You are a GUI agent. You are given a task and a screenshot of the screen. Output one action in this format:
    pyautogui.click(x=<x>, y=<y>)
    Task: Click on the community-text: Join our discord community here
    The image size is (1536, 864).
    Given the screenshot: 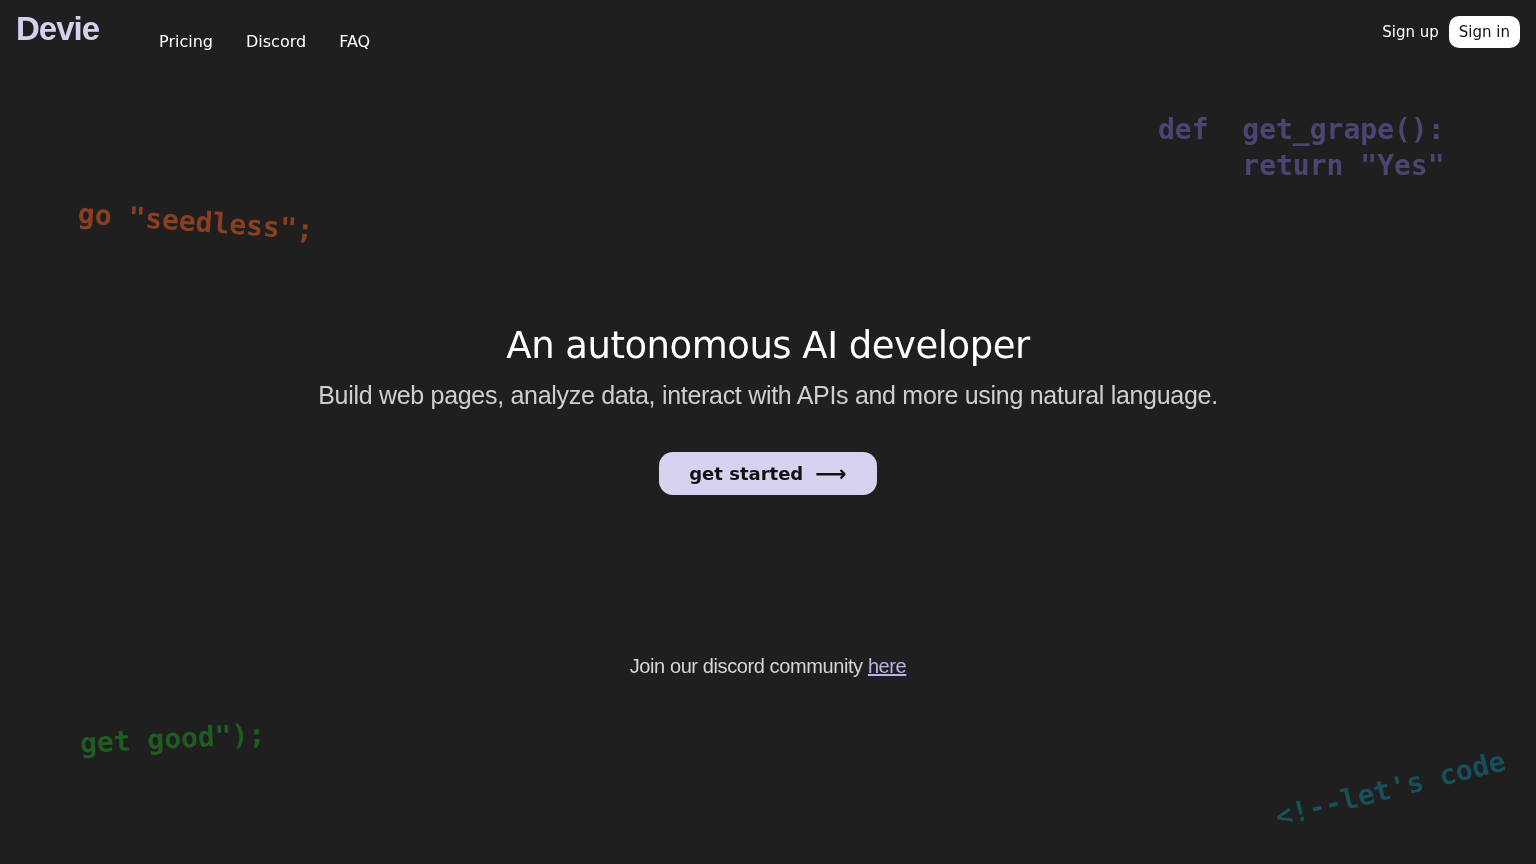 What is the action you would take?
    pyautogui.click(x=768, y=666)
    